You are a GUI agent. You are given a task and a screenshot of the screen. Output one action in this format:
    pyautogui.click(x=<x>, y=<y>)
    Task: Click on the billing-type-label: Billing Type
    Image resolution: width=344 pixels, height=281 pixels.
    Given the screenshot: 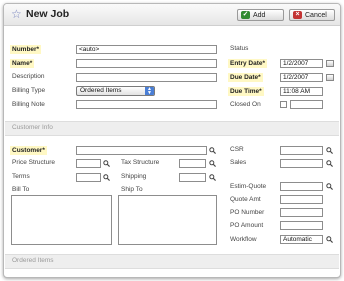 What is the action you would take?
    pyautogui.click(x=29, y=90)
    